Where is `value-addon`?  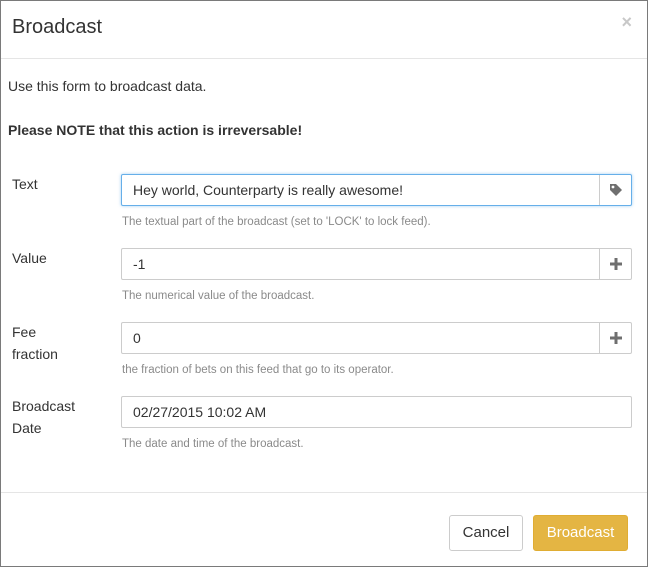 value-addon is located at coordinates (615, 264).